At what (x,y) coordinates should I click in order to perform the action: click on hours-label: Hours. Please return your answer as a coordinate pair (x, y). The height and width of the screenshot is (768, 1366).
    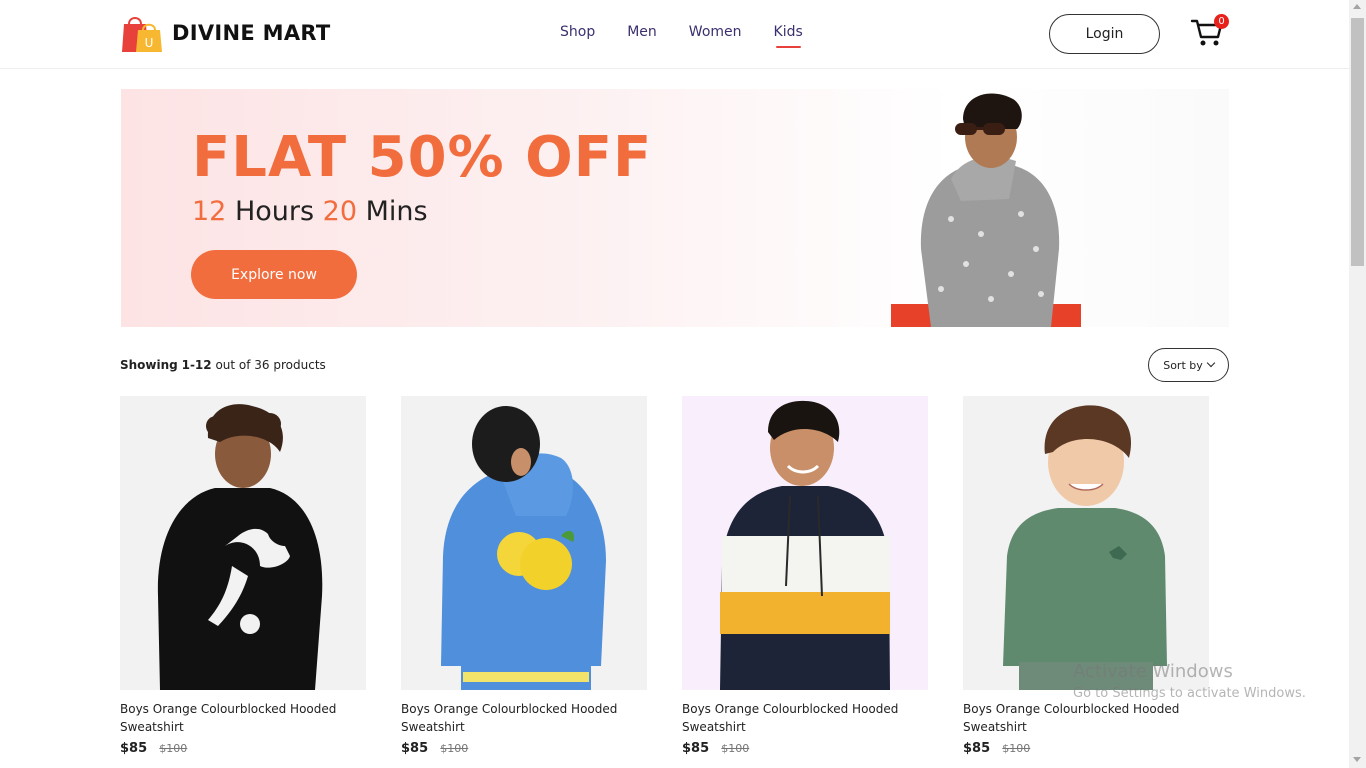
    Looking at the image, I should click on (274, 211).